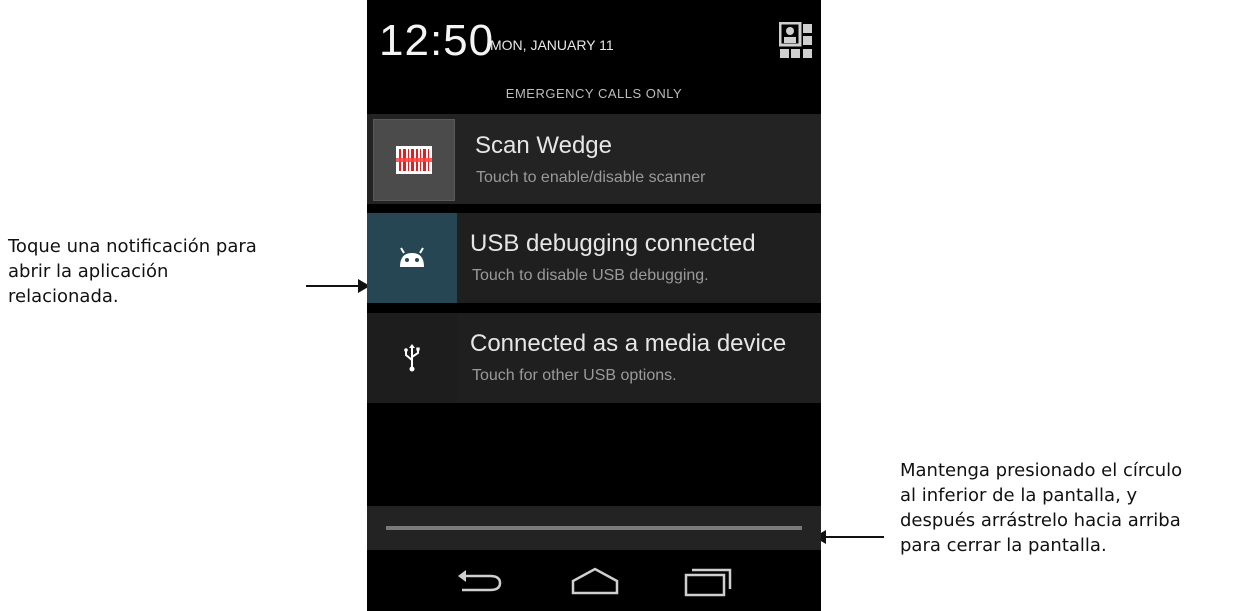  Describe the element at coordinates (437, 40) in the screenshot. I see `clock-time: 12:50` at that location.